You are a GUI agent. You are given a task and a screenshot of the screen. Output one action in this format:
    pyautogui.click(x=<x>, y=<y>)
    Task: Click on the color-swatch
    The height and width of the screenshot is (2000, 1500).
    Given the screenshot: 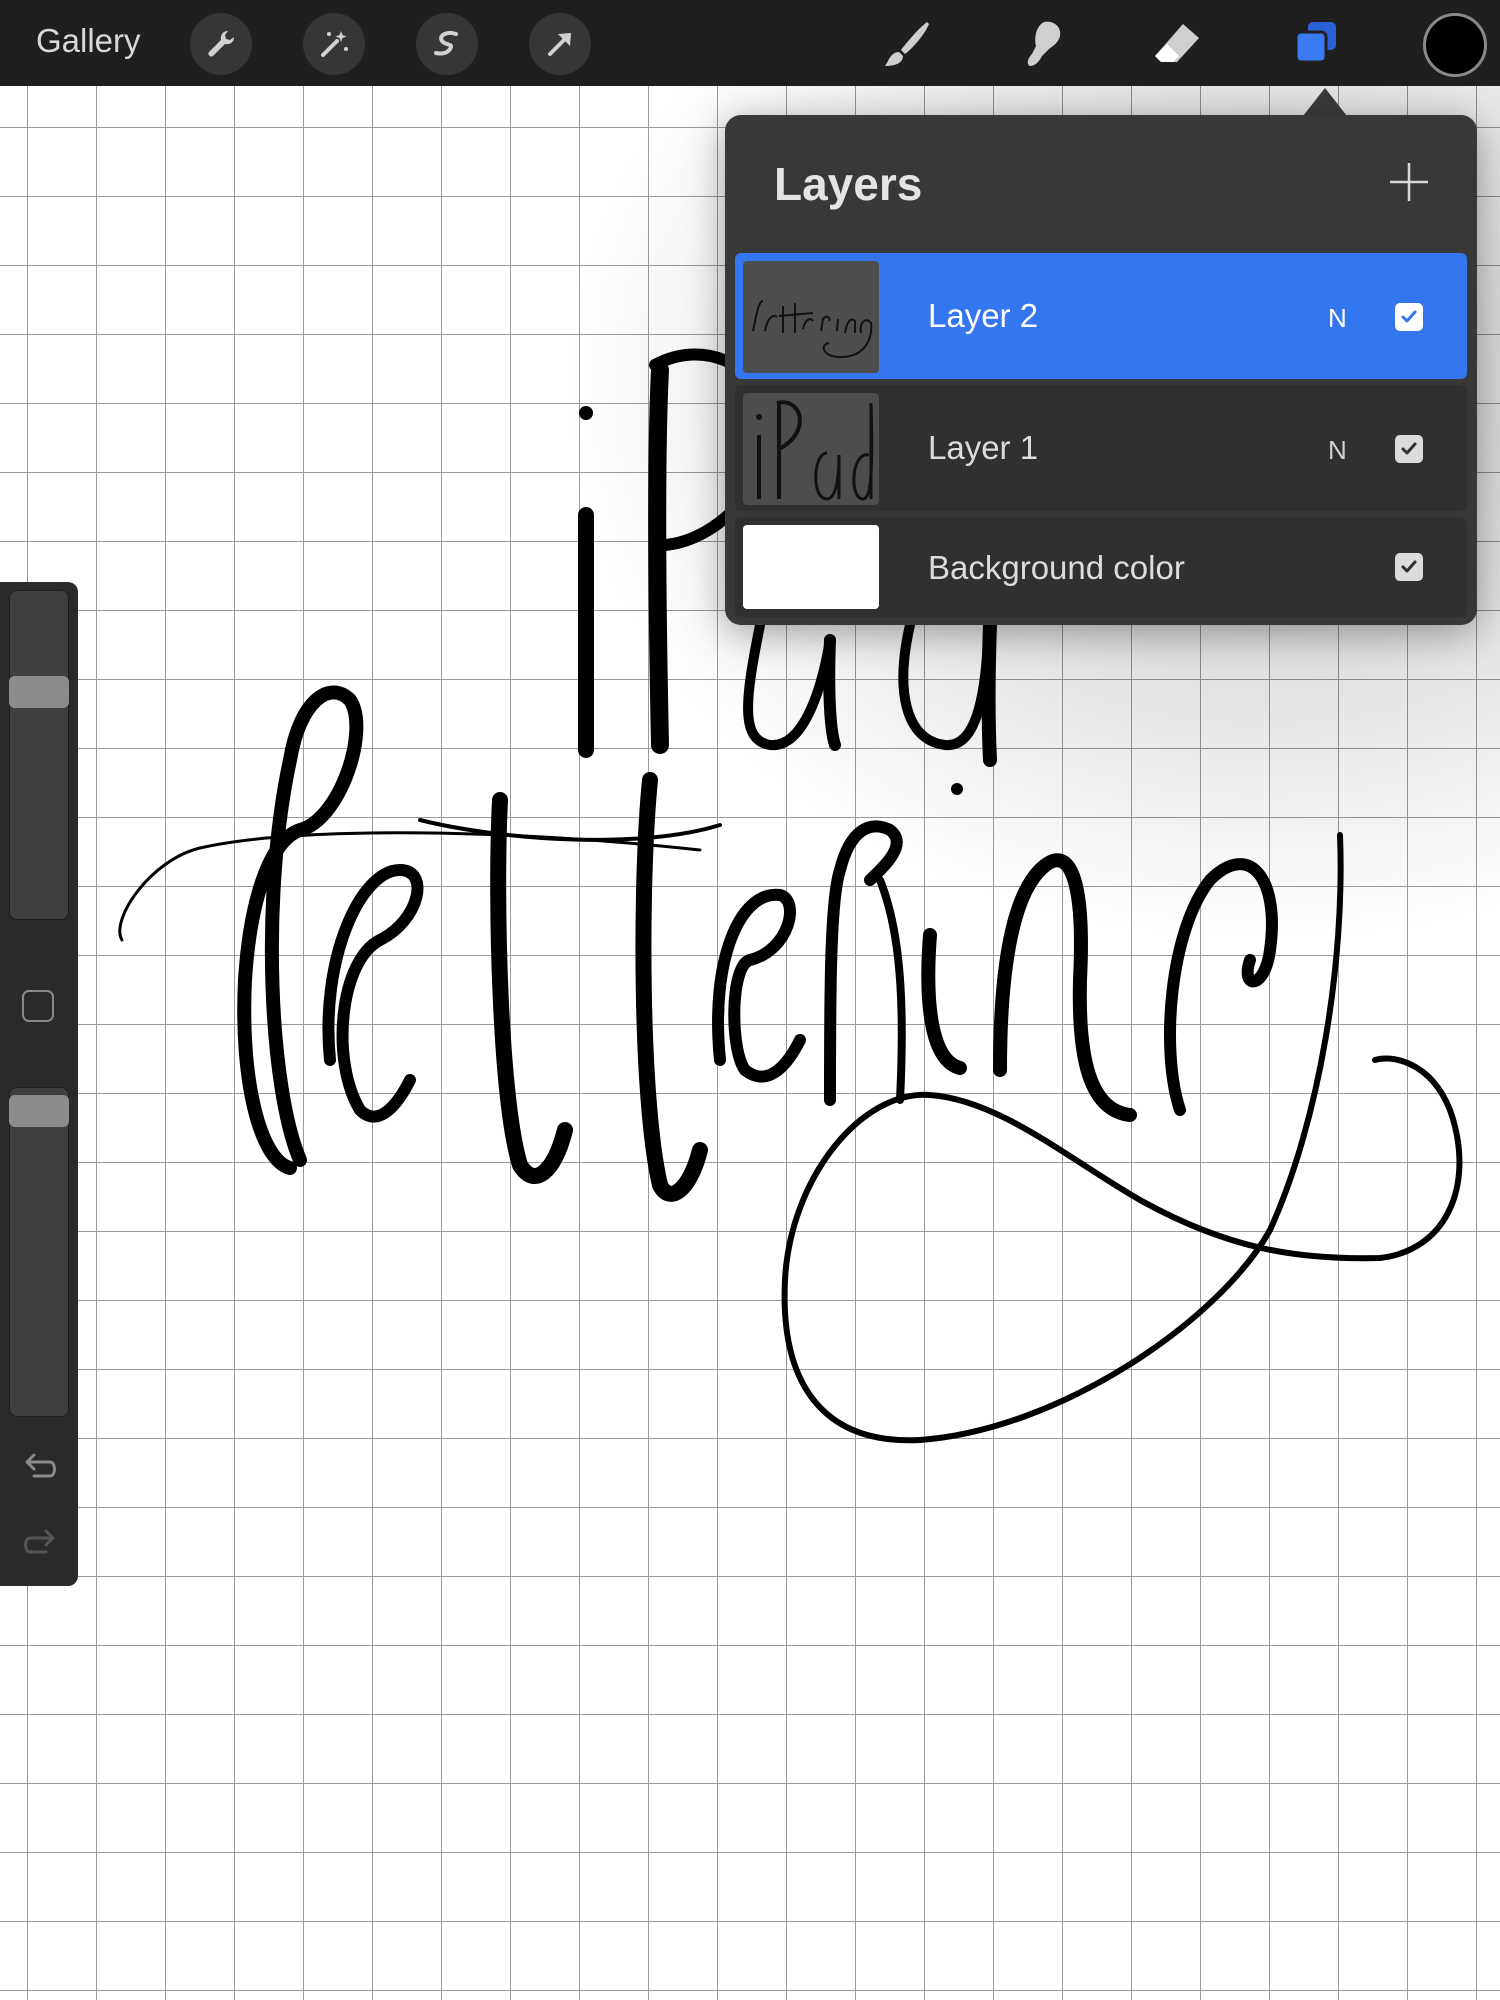 What is the action you would take?
    pyautogui.click(x=1455, y=45)
    